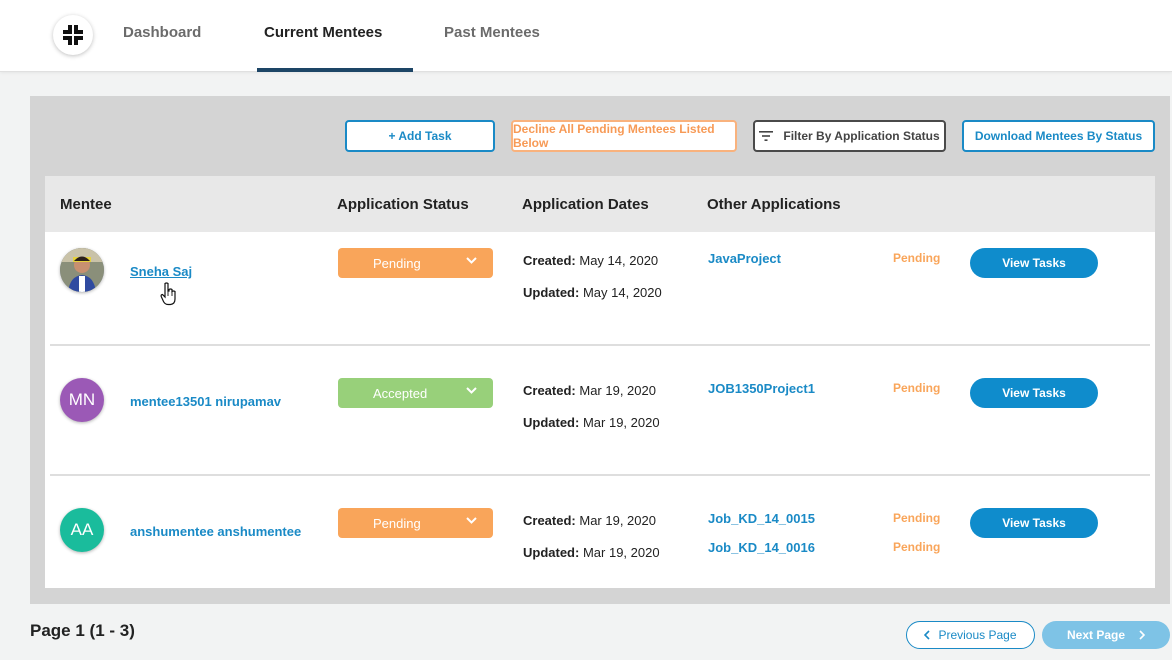  Describe the element at coordinates (323, 48) in the screenshot. I see `tab-current-mentees: Current Mentees` at that location.